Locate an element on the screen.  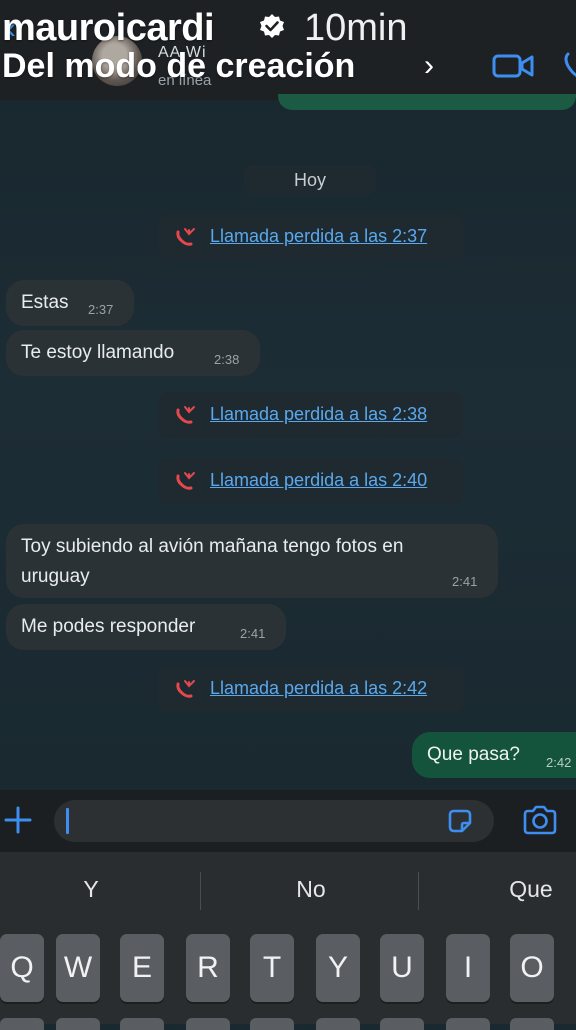
missed-call-notice: Llamada perdida a las 2:38 is located at coordinates (310, 415).